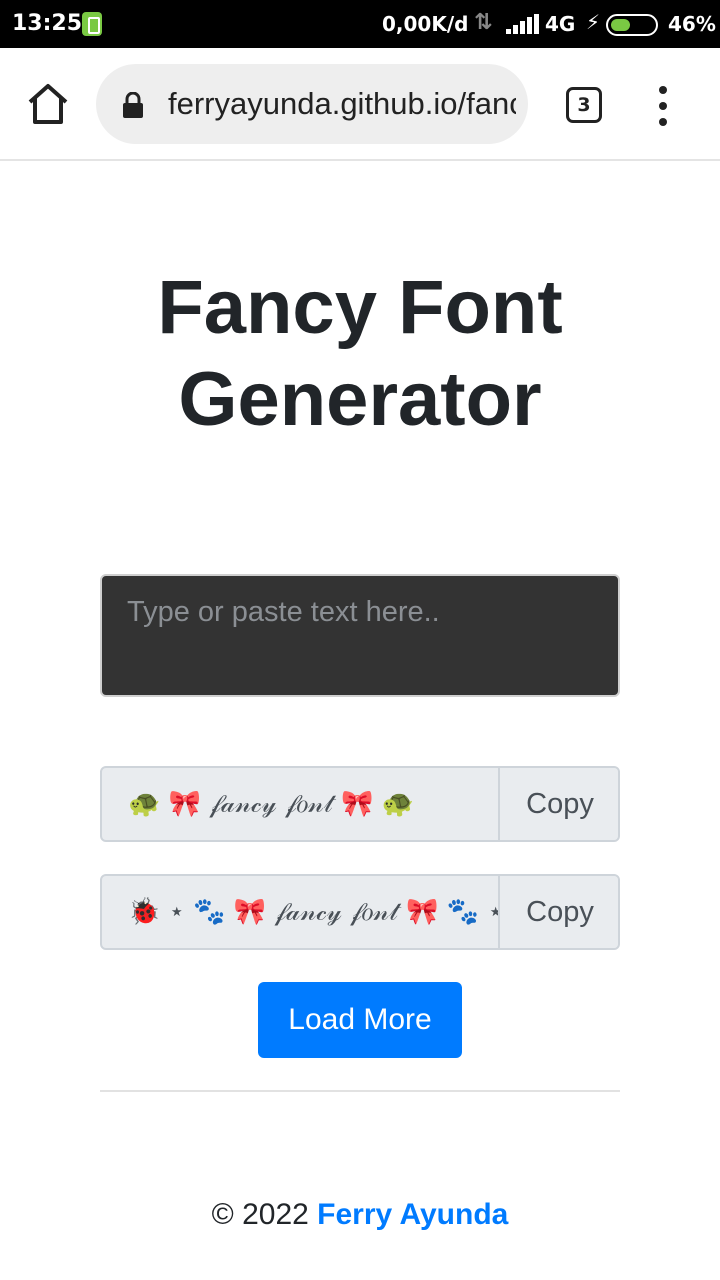  What do you see at coordinates (360, 1091) in the screenshot?
I see `divider` at bounding box center [360, 1091].